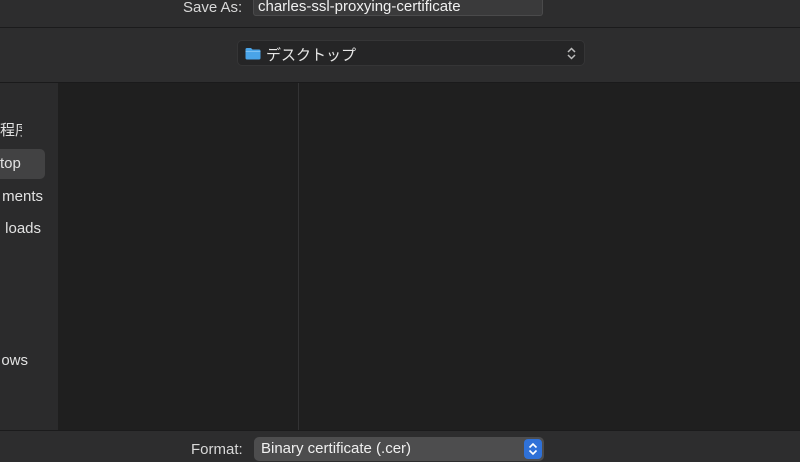  What do you see at coordinates (336, 448) in the screenshot?
I see `format-value: Binary certificate (.cer)` at bounding box center [336, 448].